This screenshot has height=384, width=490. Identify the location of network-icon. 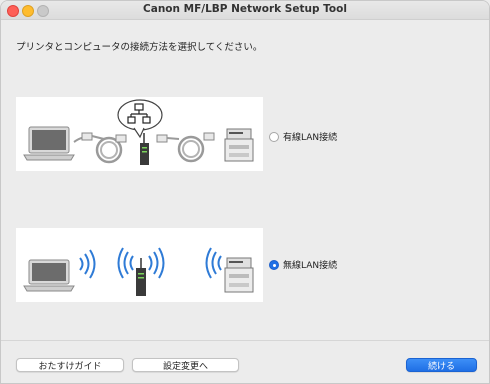
(140, 119).